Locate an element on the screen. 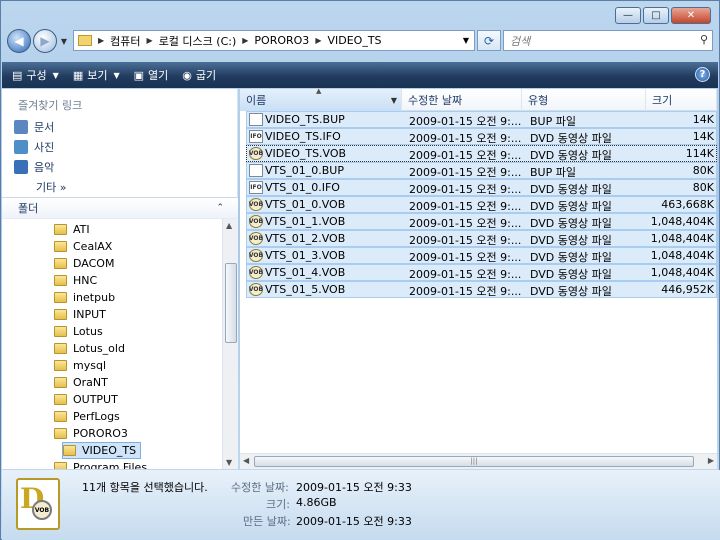 The image size is (720, 540). scroll-up-icon: ▲ is located at coordinates (229, 225).